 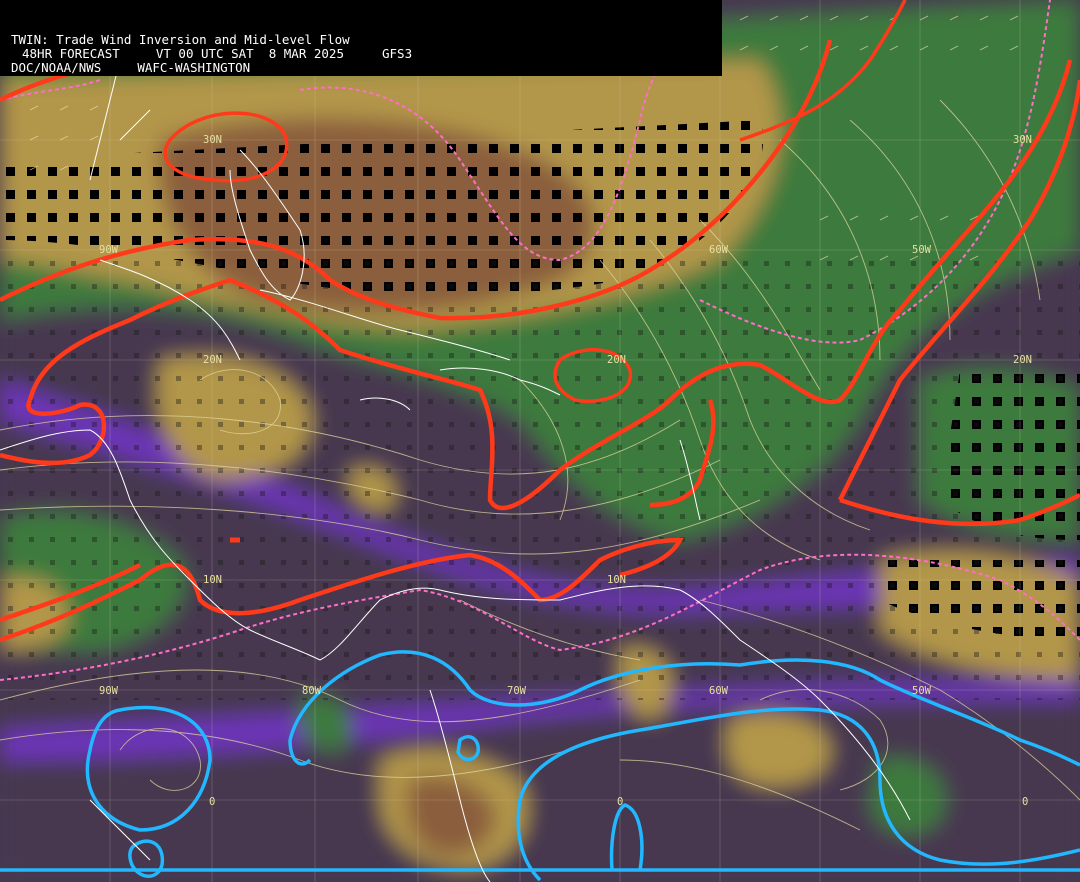 What do you see at coordinates (1022, 140) in the screenshot?
I see `label-30n-east: 30N` at bounding box center [1022, 140].